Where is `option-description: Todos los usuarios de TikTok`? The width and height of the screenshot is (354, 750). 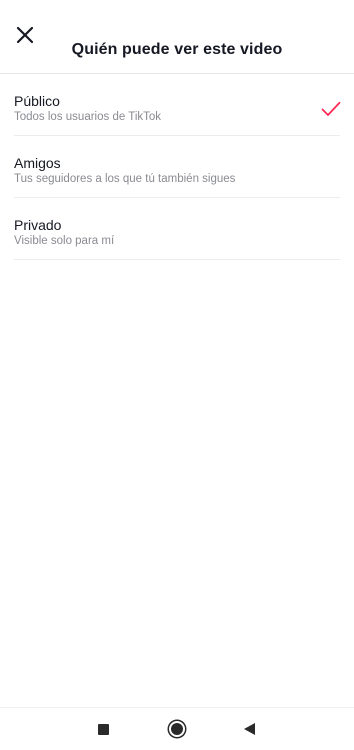
option-description: Todos los usuarios de TikTok is located at coordinates (88, 117).